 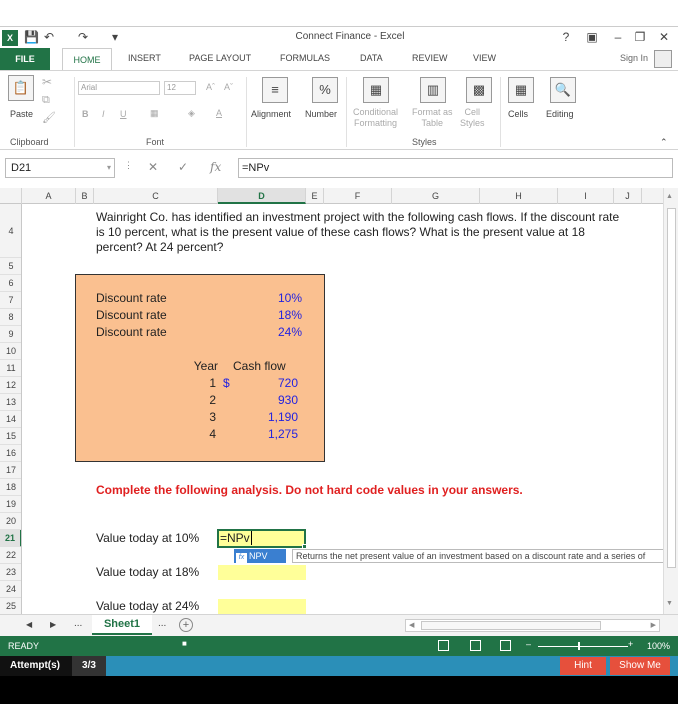 I want to click on row-header: 11, so click(x=10, y=368).